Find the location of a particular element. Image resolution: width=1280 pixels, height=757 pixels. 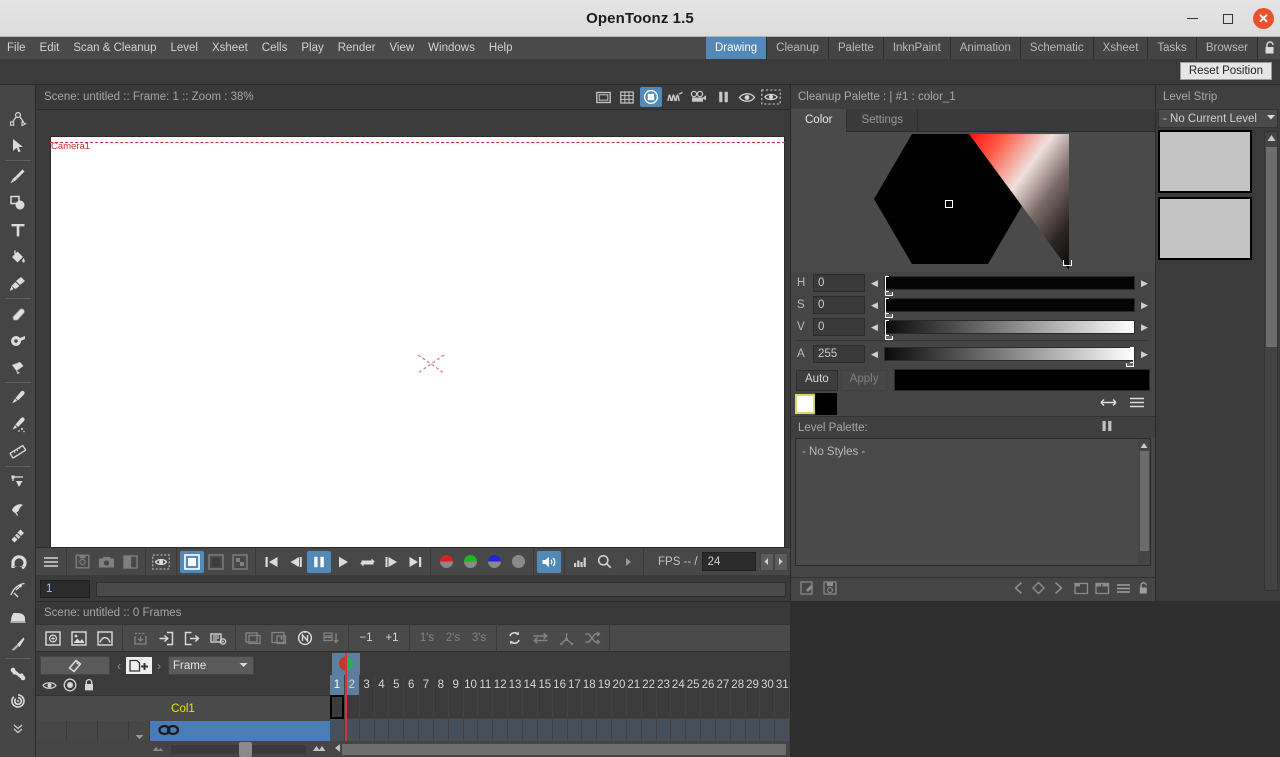

room-tab-palette: Palette is located at coordinates (856, 48).